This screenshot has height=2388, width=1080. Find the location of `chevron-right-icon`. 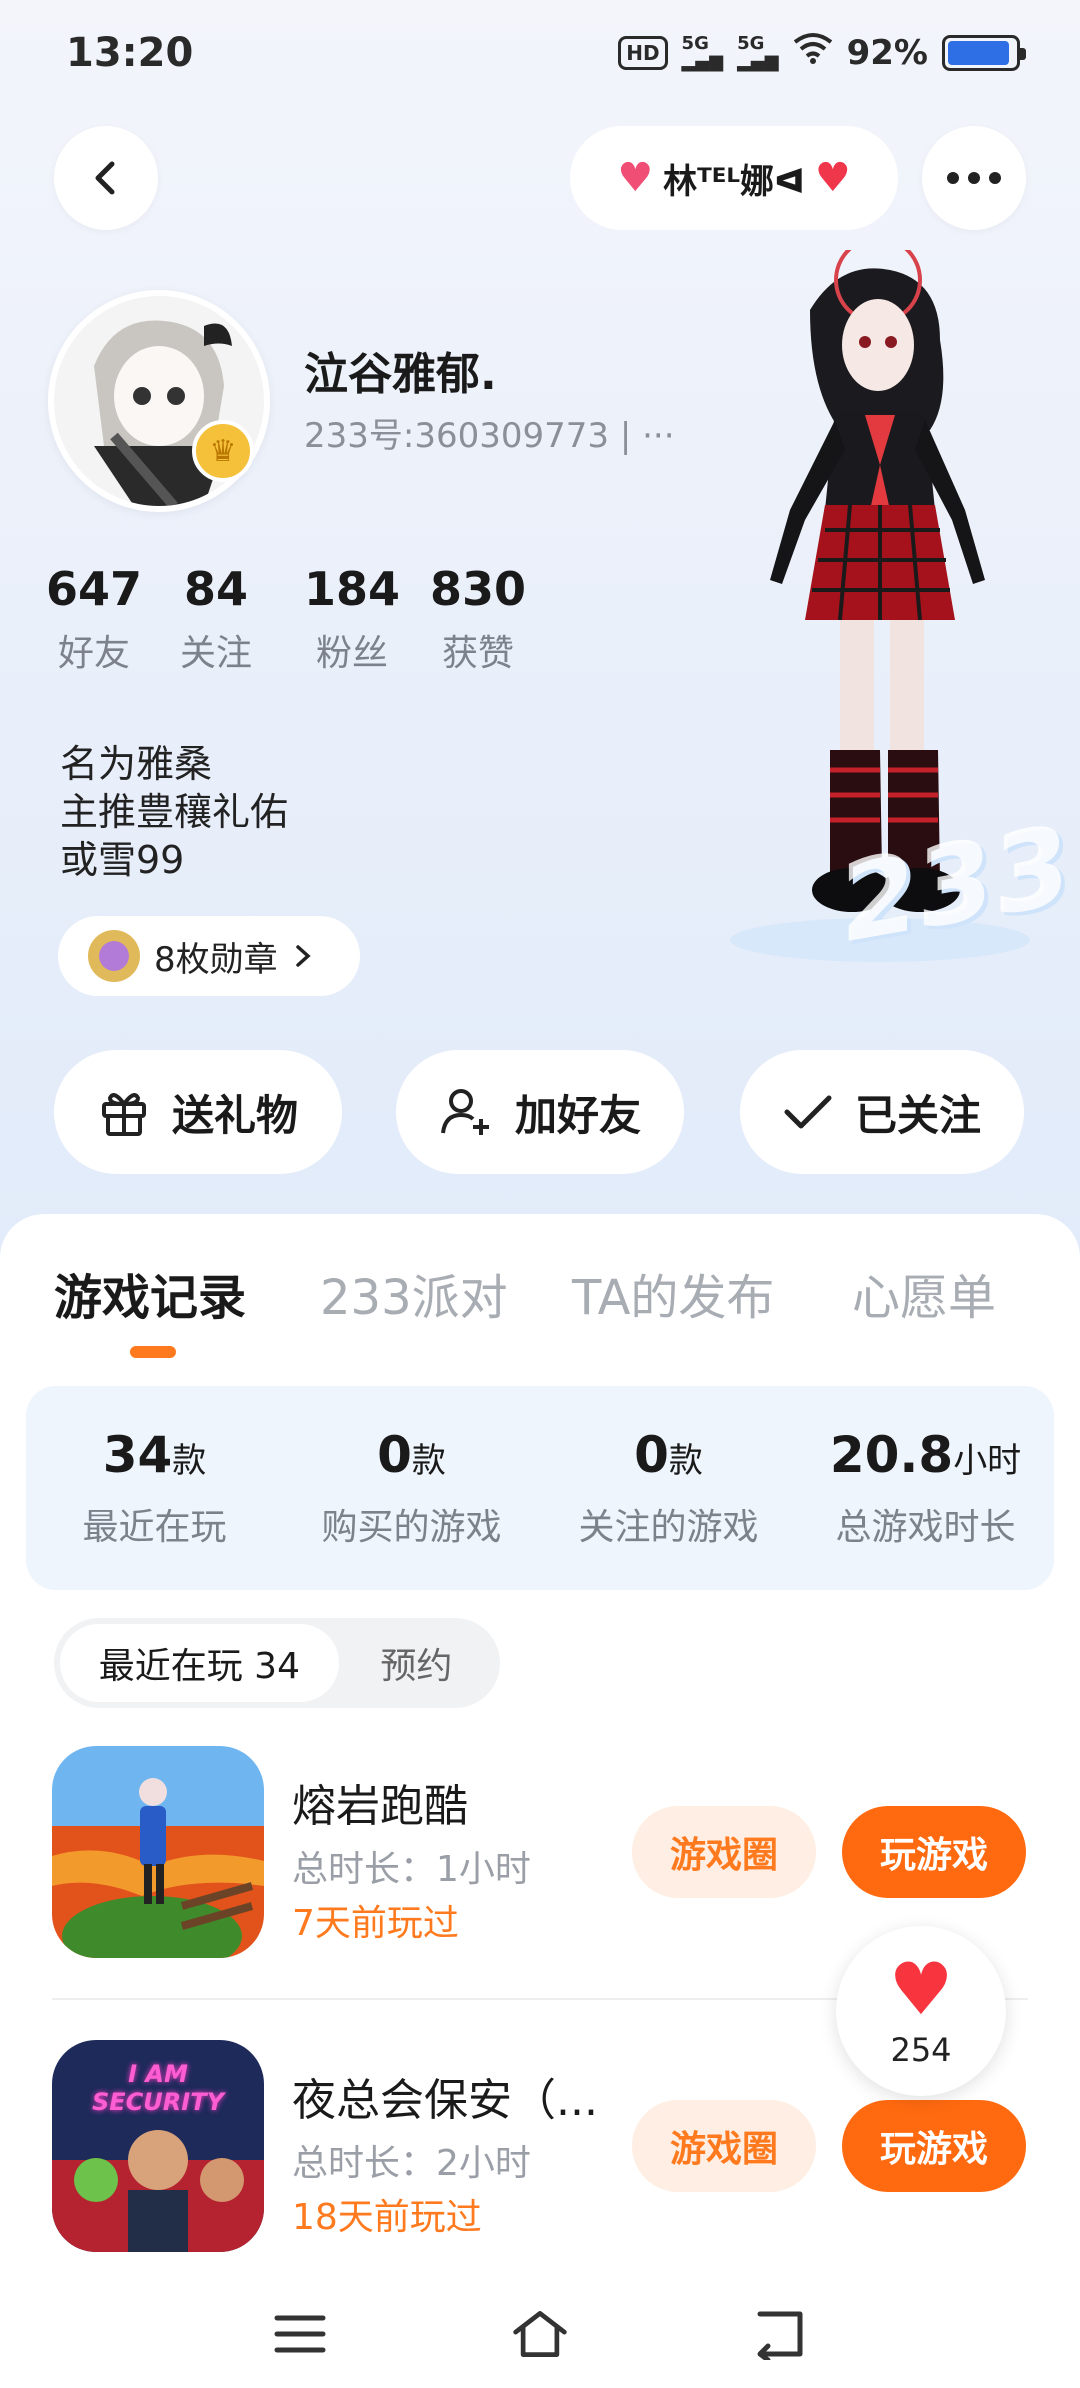

chevron-right-icon is located at coordinates (303, 956).